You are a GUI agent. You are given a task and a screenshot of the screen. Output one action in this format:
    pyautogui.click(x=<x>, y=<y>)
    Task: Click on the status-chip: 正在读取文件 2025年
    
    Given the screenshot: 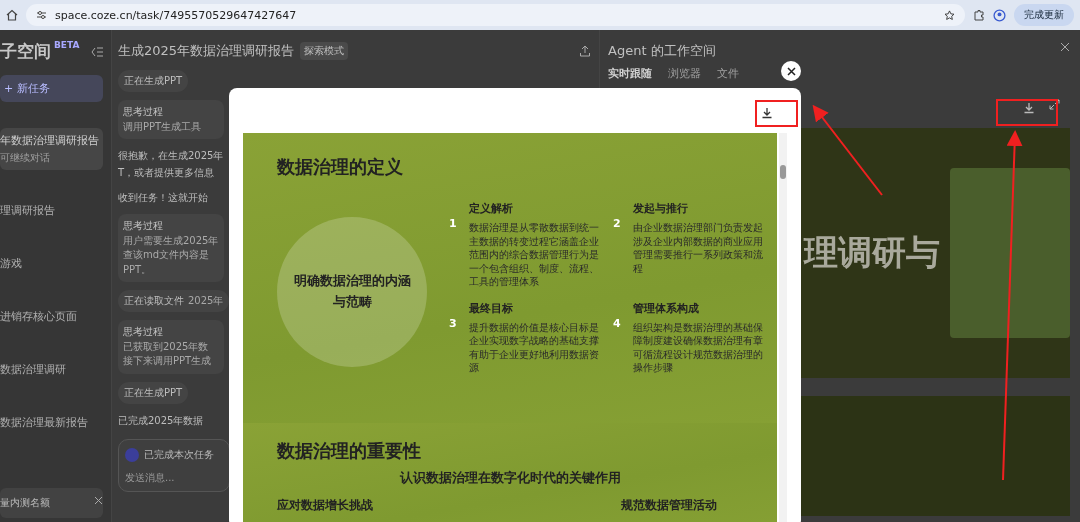 What is the action you would take?
    pyautogui.click(x=174, y=301)
    